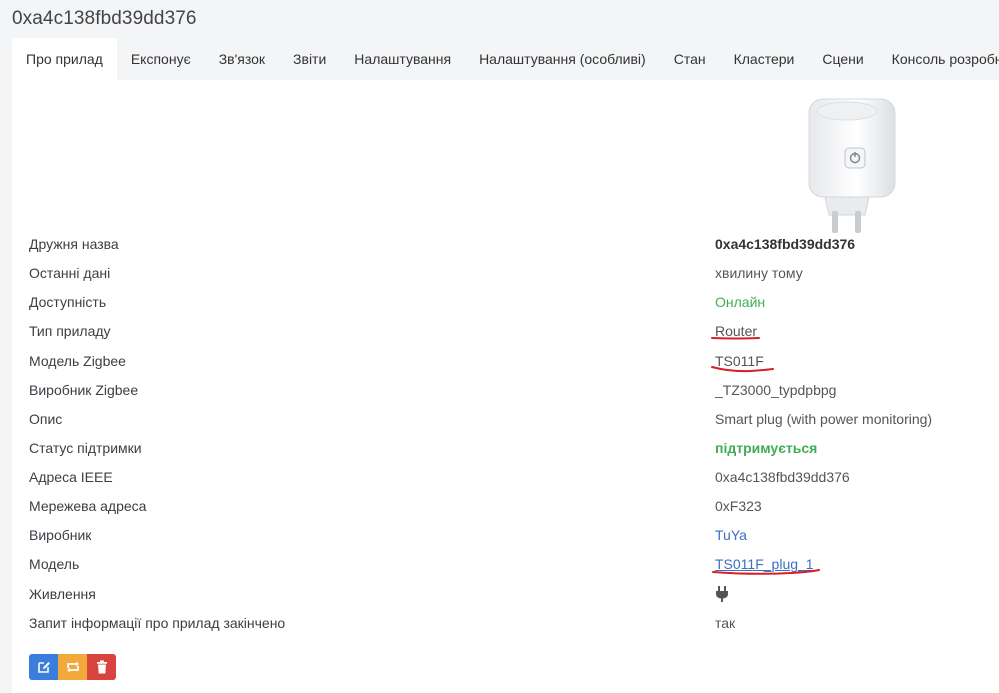  What do you see at coordinates (60, 535) in the screenshot?
I see `manufacturer-label: Виробник` at bounding box center [60, 535].